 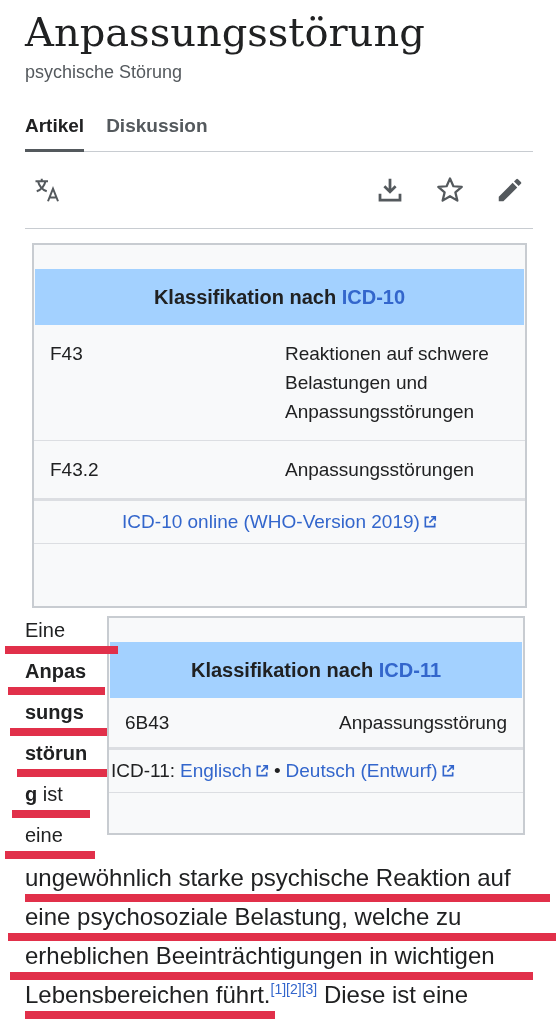 What do you see at coordinates (294, 989) in the screenshot?
I see `reference-link: [2]` at bounding box center [294, 989].